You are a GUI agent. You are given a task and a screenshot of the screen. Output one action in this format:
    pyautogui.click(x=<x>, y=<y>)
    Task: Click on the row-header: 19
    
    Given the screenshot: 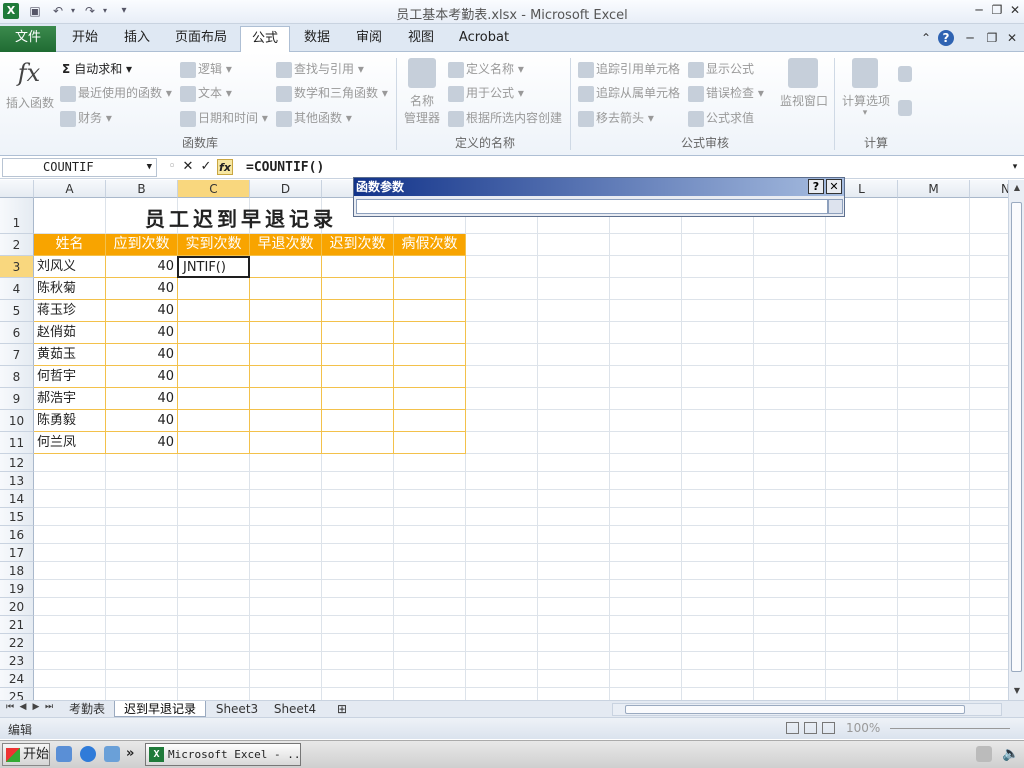 What is the action you would take?
    pyautogui.click(x=17, y=589)
    